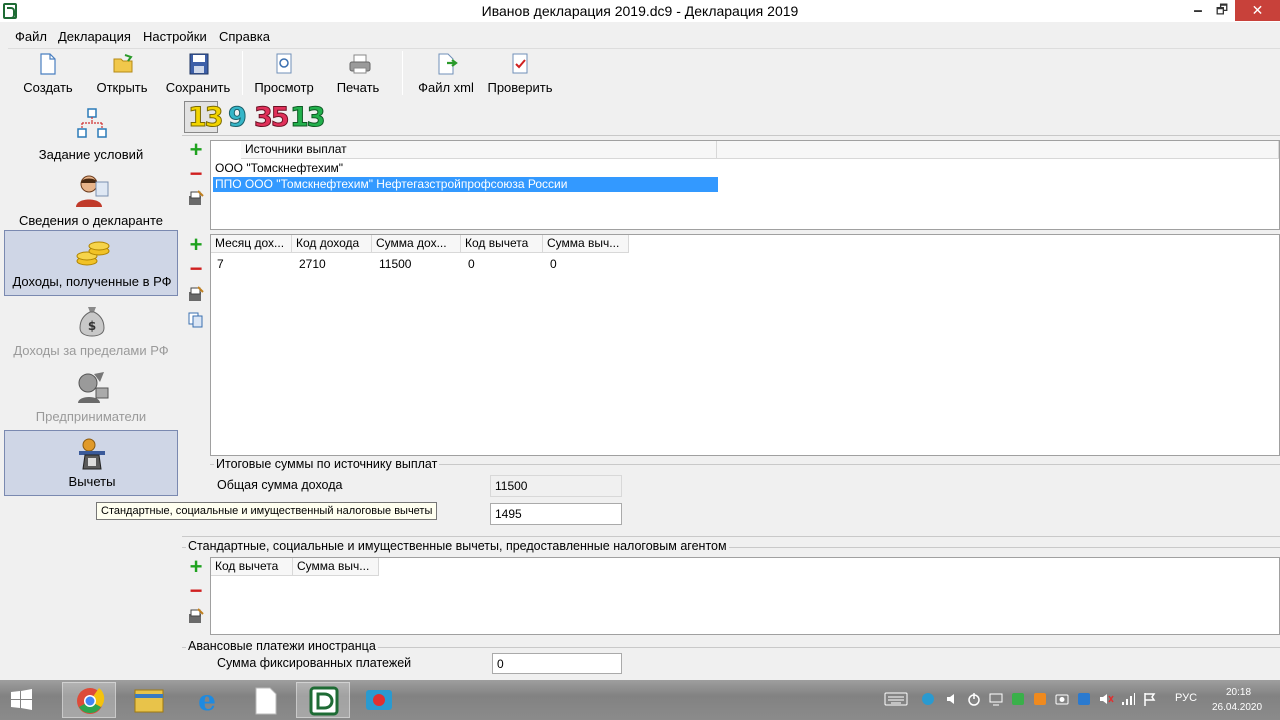  What do you see at coordinates (731, 118) in the screenshot?
I see `tax-rate-bar: 13 9 35 13` at bounding box center [731, 118].